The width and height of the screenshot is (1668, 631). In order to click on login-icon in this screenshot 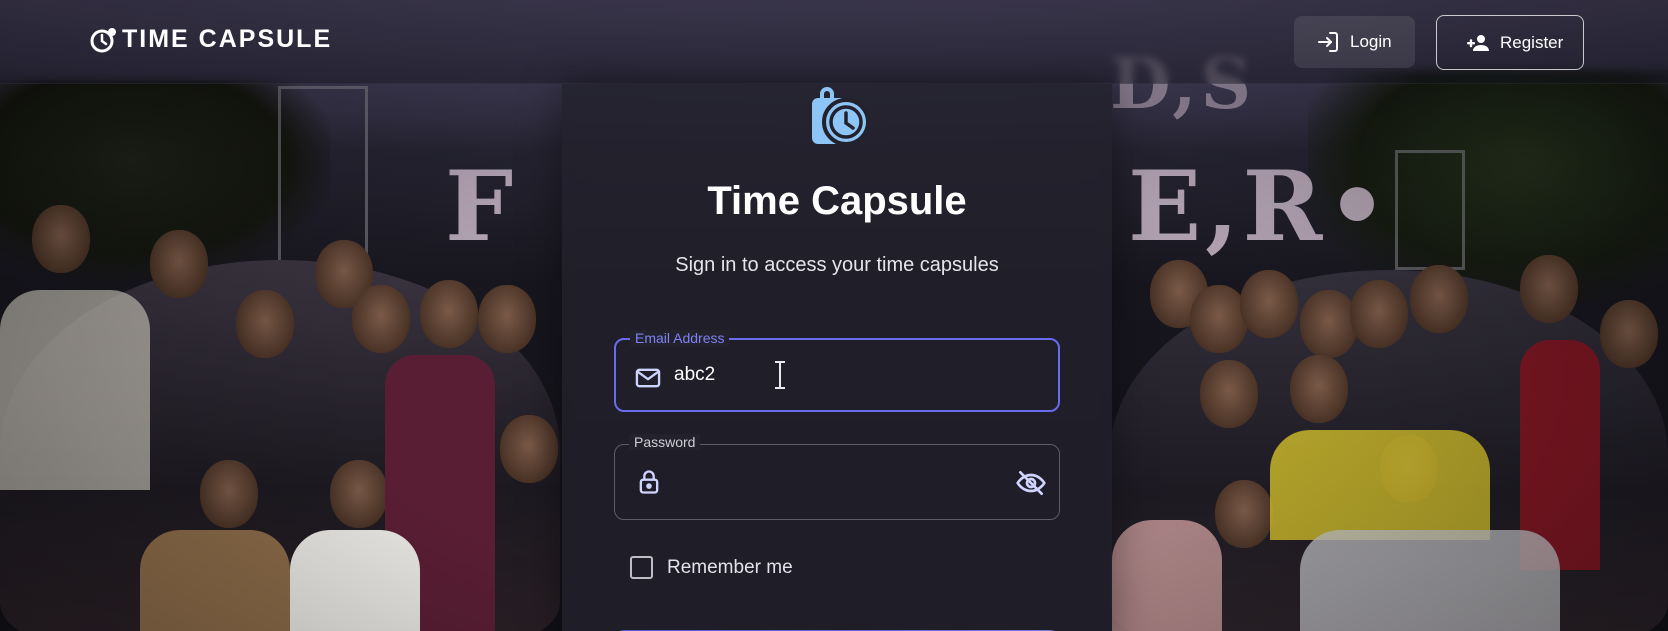, I will do `click(1328, 42)`.